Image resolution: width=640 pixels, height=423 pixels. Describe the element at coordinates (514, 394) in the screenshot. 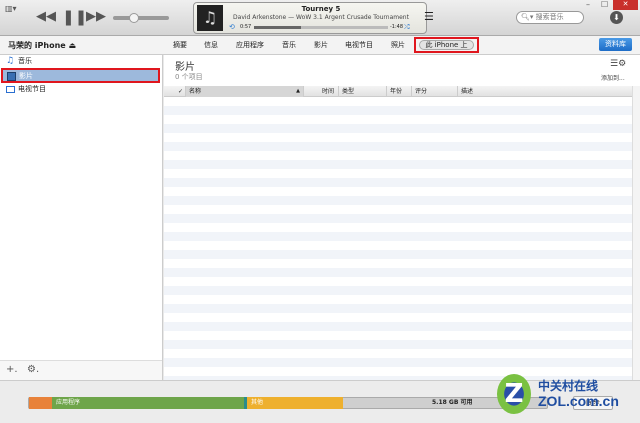

I see `zol-logo: Z` at that location.